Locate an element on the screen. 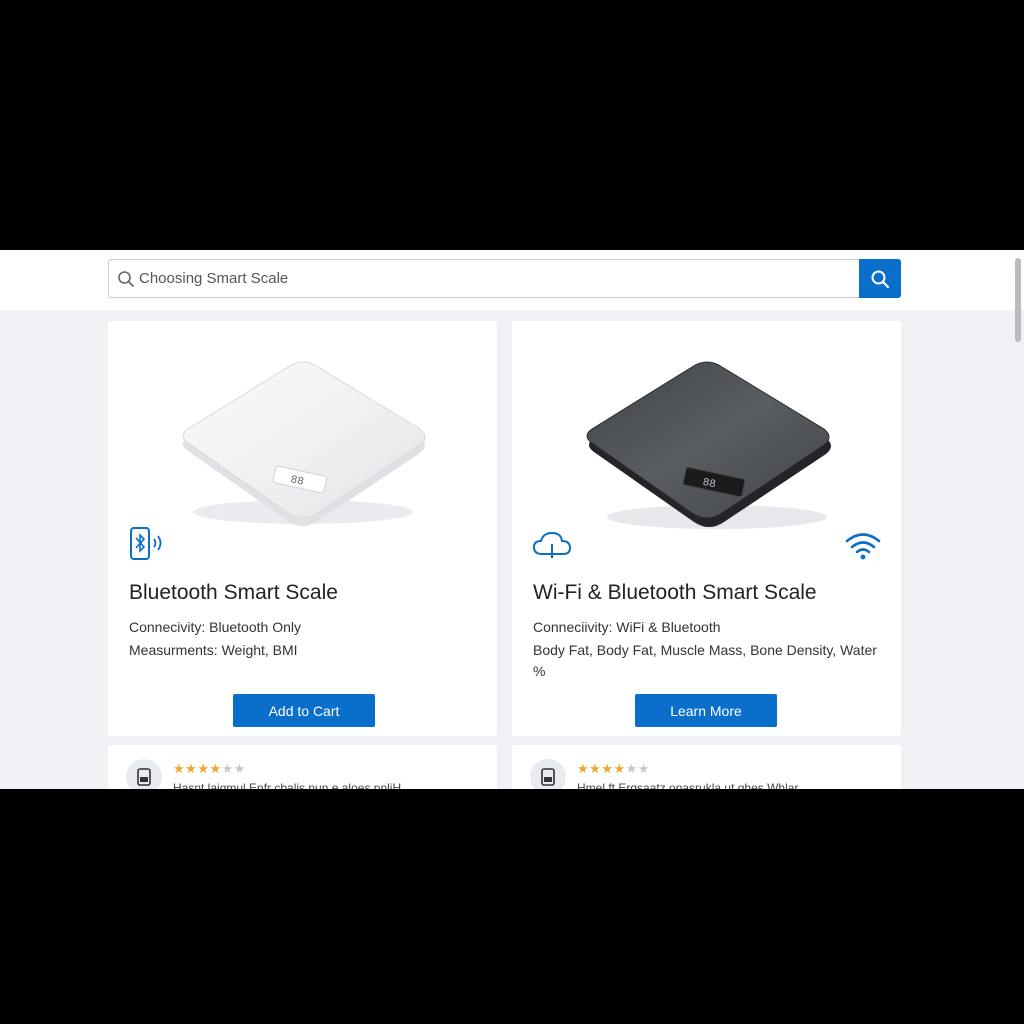  add-to-cart-button: Add to Cart is located at coordinates (304, 710).